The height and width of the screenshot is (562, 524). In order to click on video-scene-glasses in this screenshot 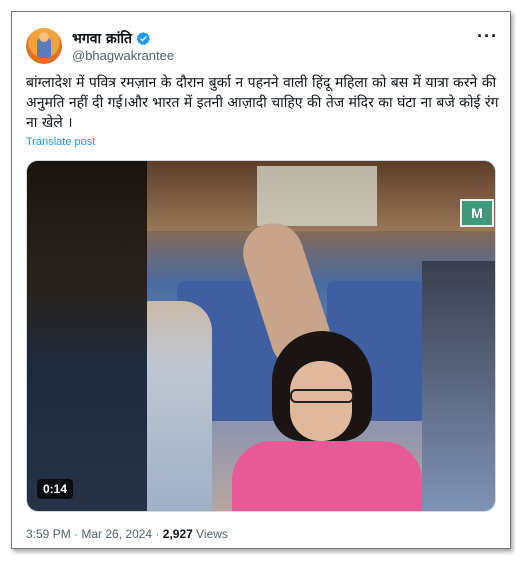, I will do `click(322, 396)`.